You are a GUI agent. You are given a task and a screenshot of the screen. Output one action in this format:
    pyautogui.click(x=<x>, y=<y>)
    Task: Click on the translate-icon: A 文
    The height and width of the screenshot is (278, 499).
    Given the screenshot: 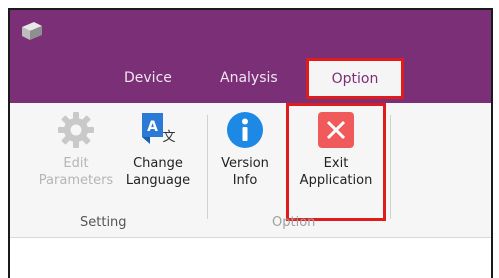 What is the action you would take?
    pyautogui.click(x=158, y=130)
    